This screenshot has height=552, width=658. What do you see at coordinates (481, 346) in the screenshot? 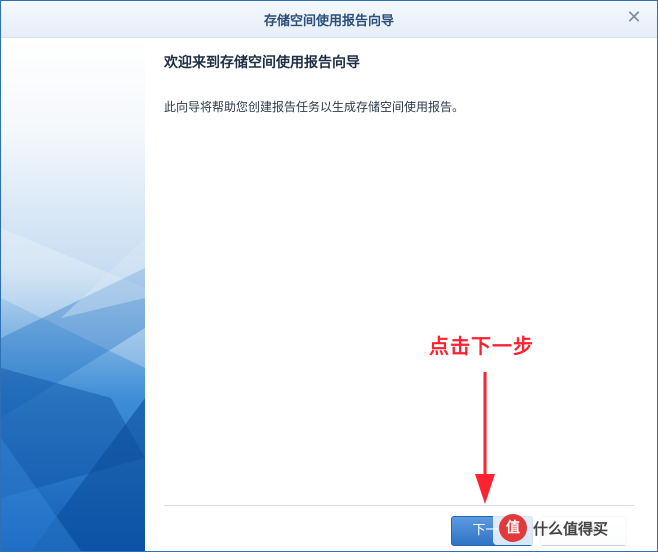
I see `annotation-text: 点击下一步` at bounding box center [481, 346].